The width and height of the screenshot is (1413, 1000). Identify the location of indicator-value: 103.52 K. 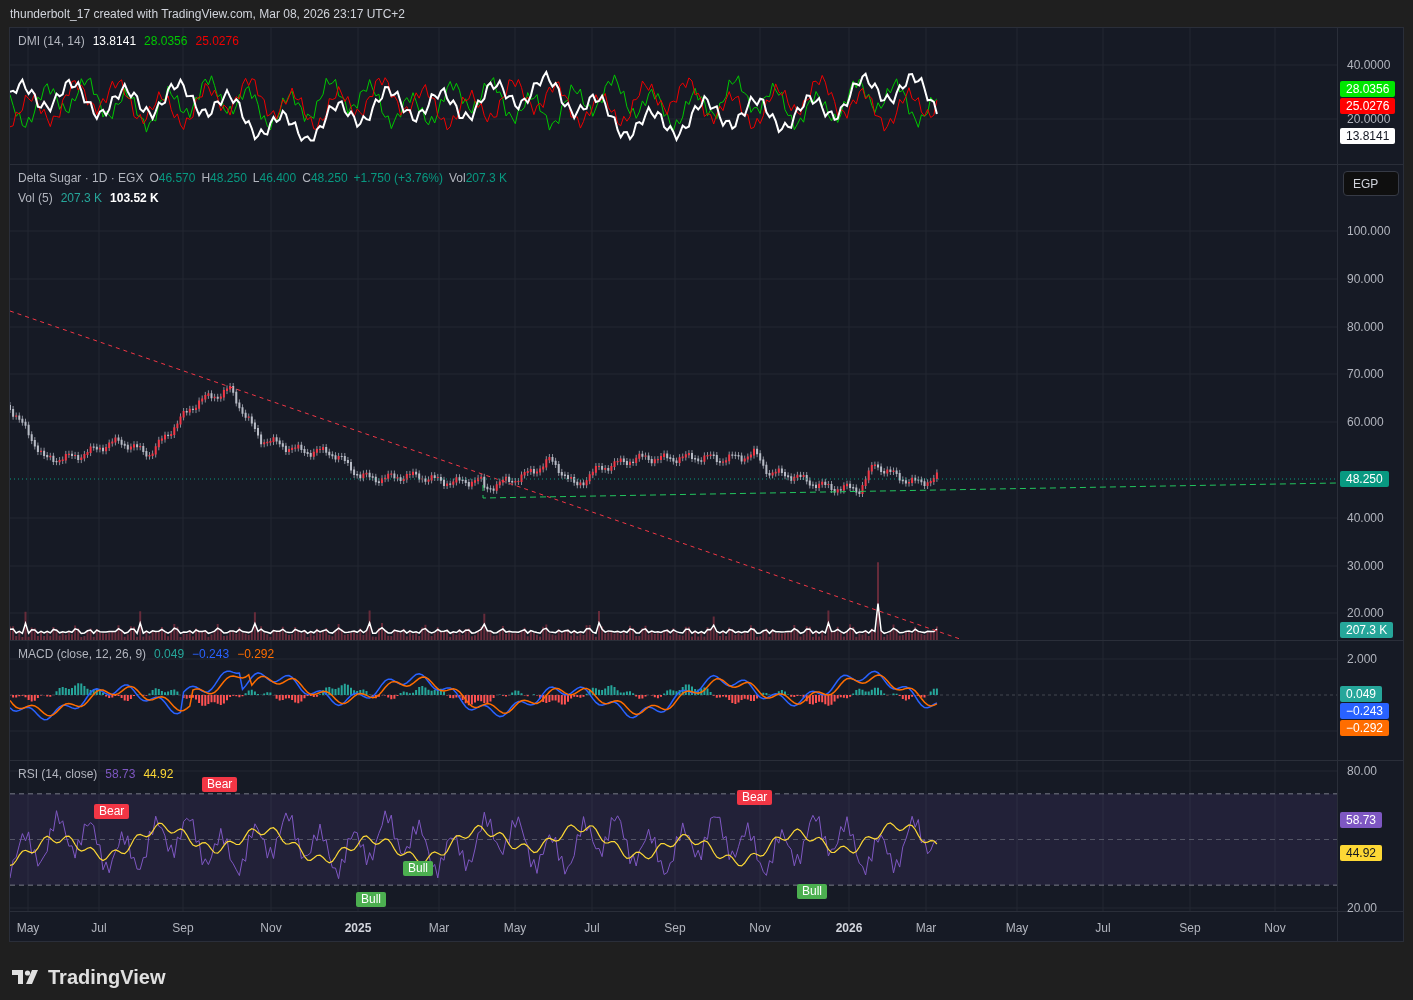
(134, 198).